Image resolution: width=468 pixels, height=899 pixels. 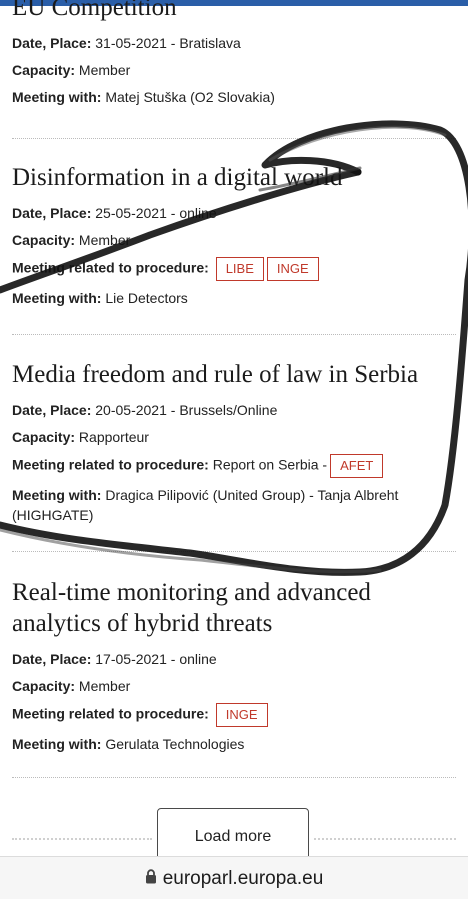 What do you see at coordinates (270, 464) in the screenshot?
I see `procedure-value: Report on Serbia -` at bounding box center [270, 464].